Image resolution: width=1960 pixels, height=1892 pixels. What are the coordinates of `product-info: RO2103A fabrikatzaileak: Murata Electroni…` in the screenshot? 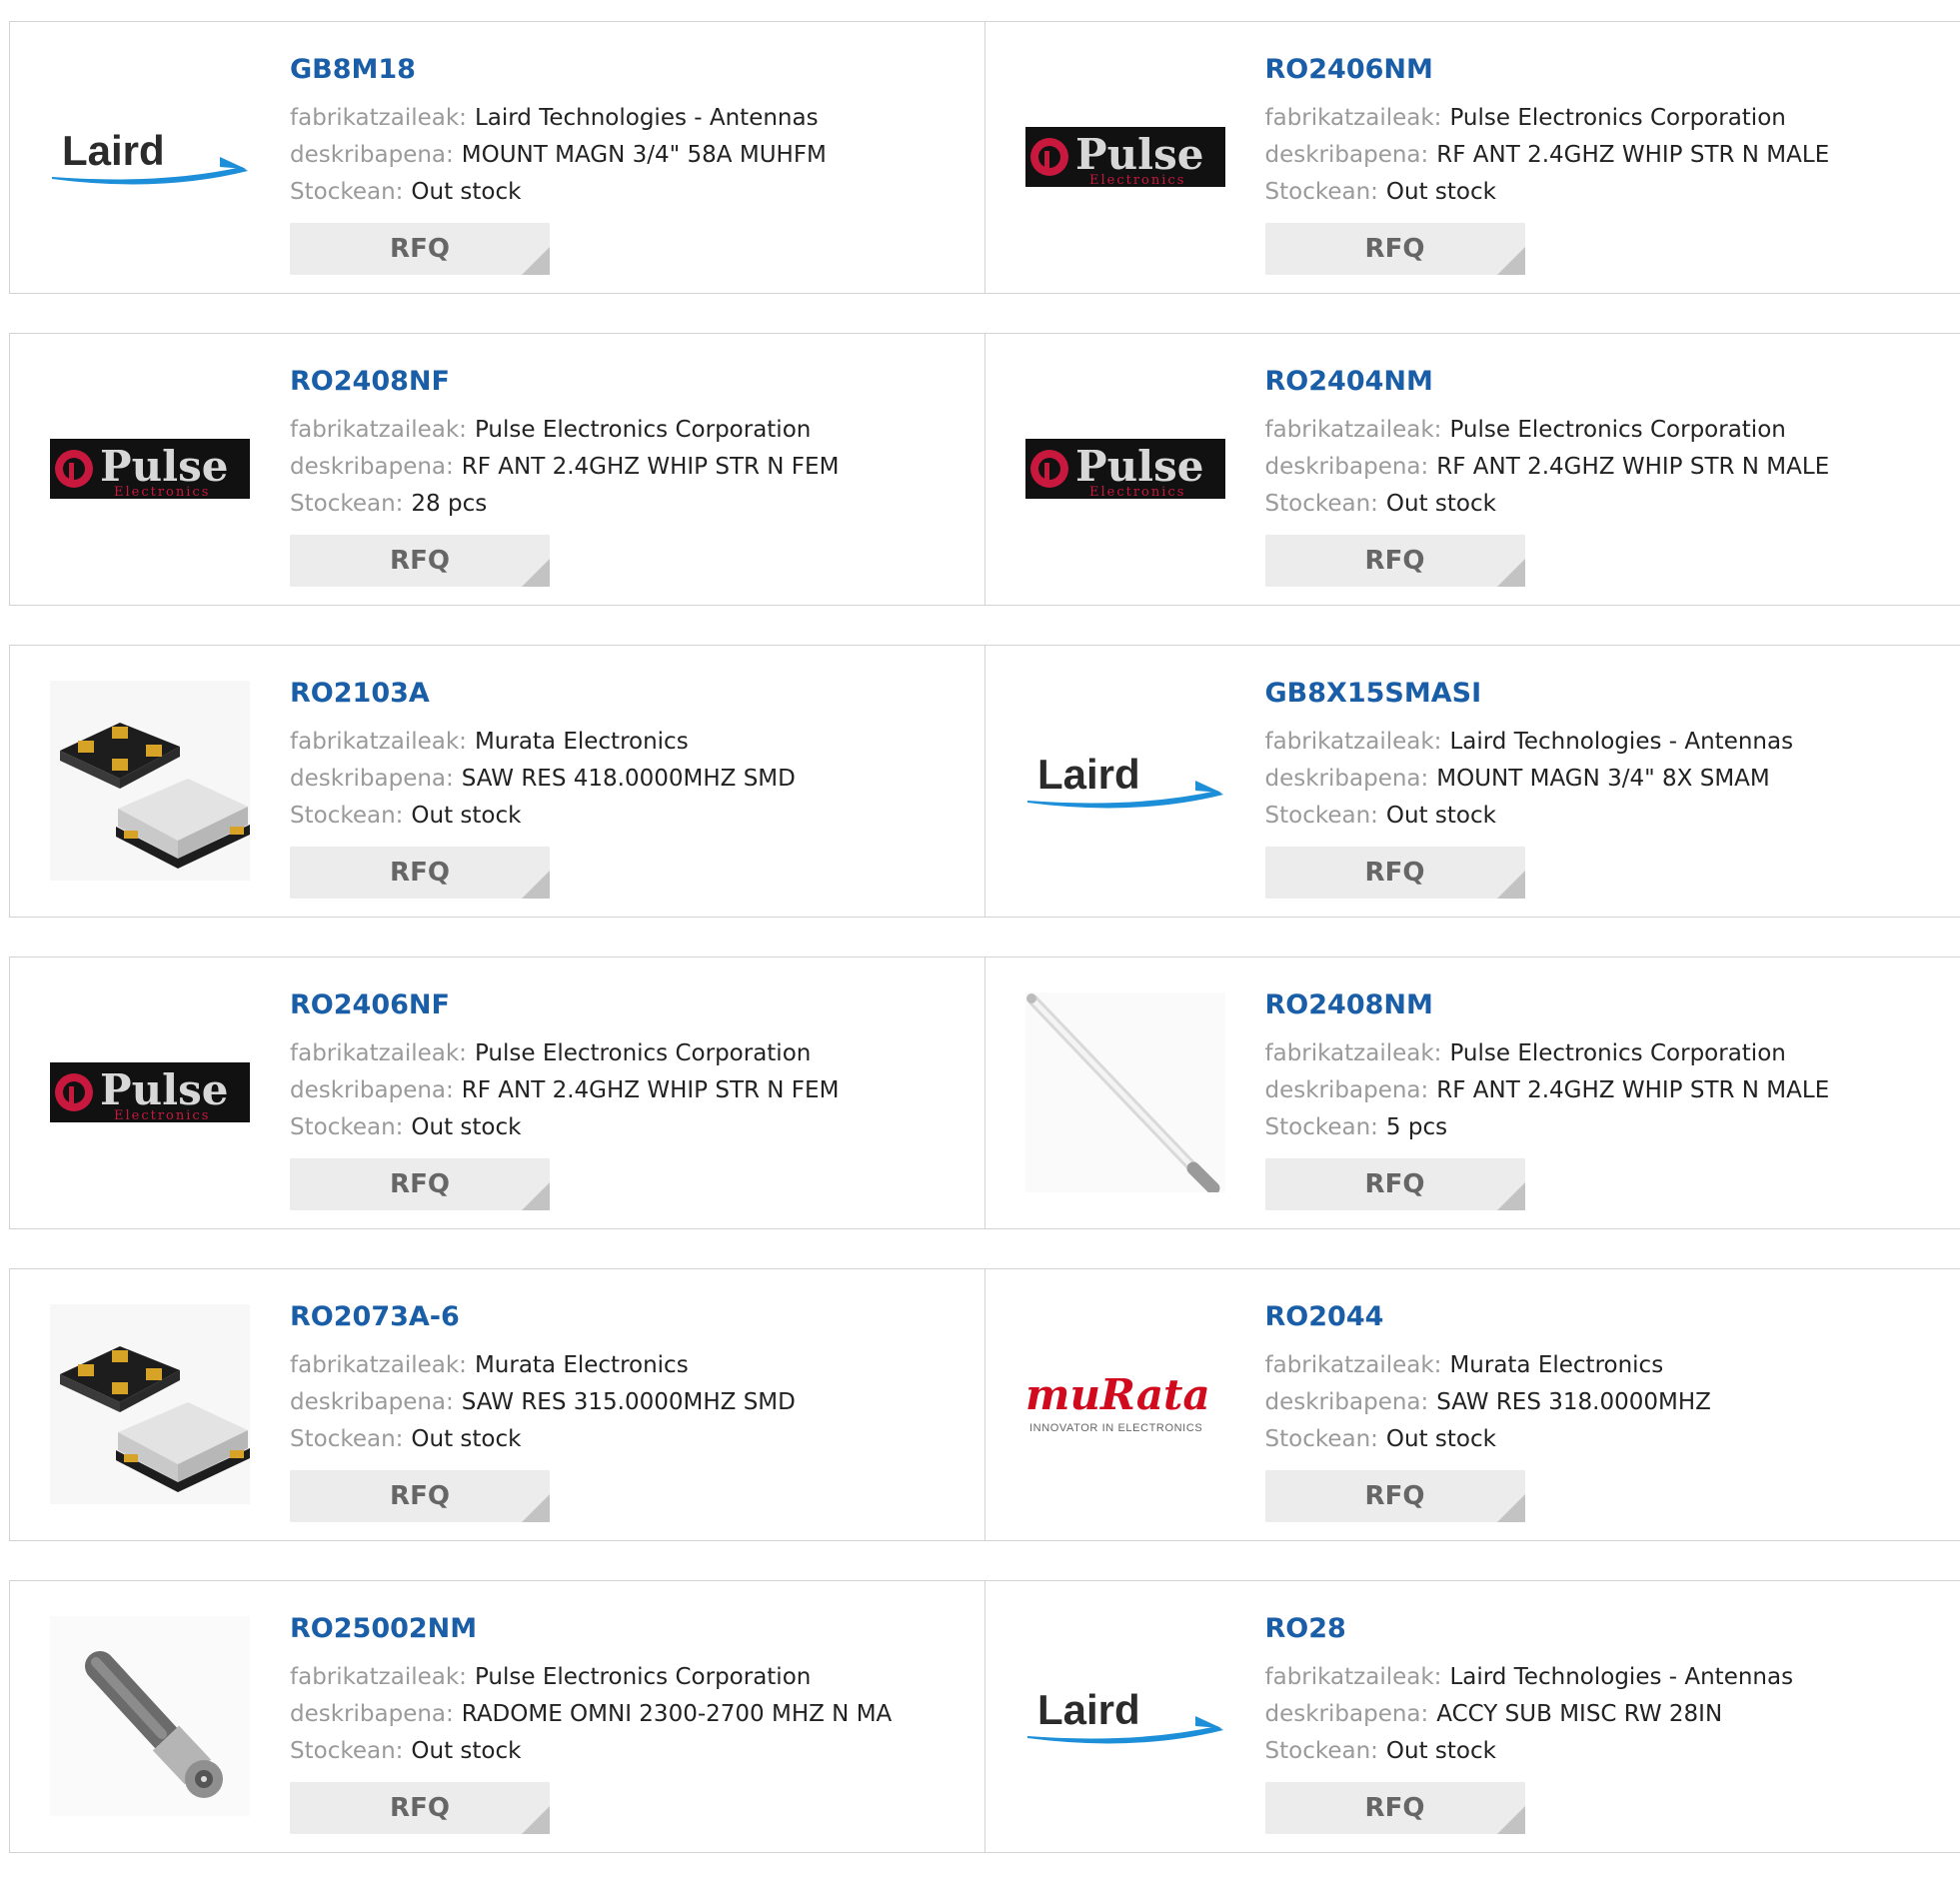 It's located at (543, 788).